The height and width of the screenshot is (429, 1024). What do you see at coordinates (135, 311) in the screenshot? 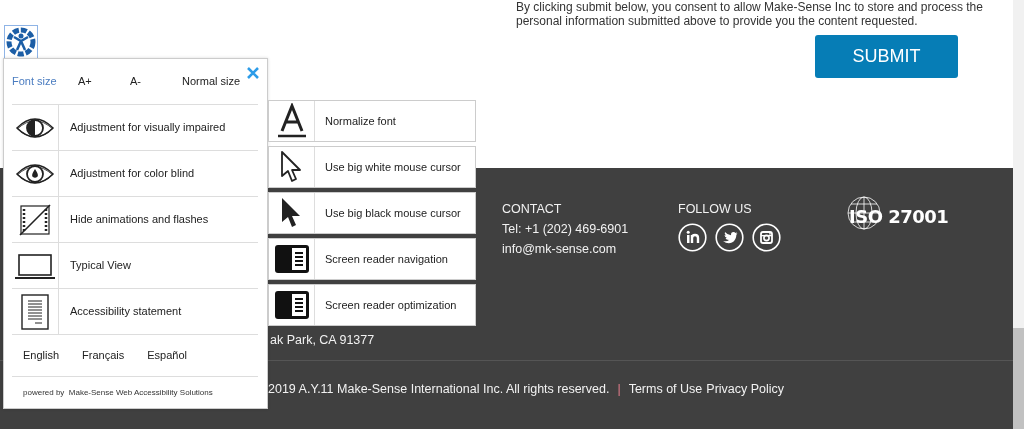
I see `menu-item: Accessibility statement` at bounding box center [135, 311].